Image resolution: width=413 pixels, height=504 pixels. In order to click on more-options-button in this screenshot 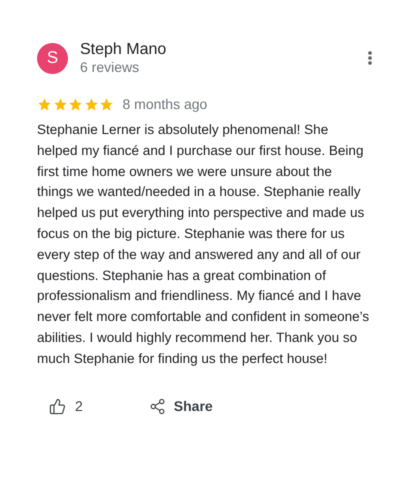, I will do `click(370, 58)`.